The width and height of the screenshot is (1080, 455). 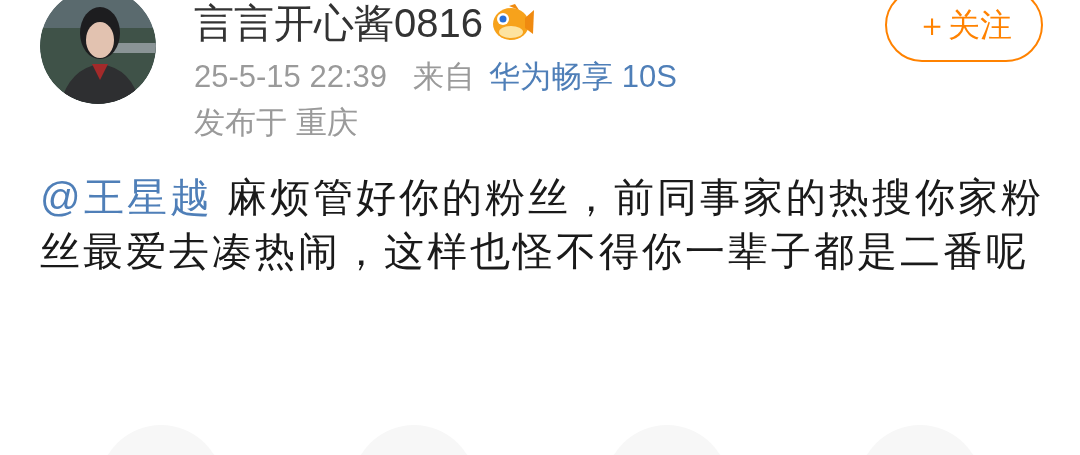 What do you see at coordinates (444, 77) in the screenshot?
I see `source-label: 来自` at bounding box center [444, 77].